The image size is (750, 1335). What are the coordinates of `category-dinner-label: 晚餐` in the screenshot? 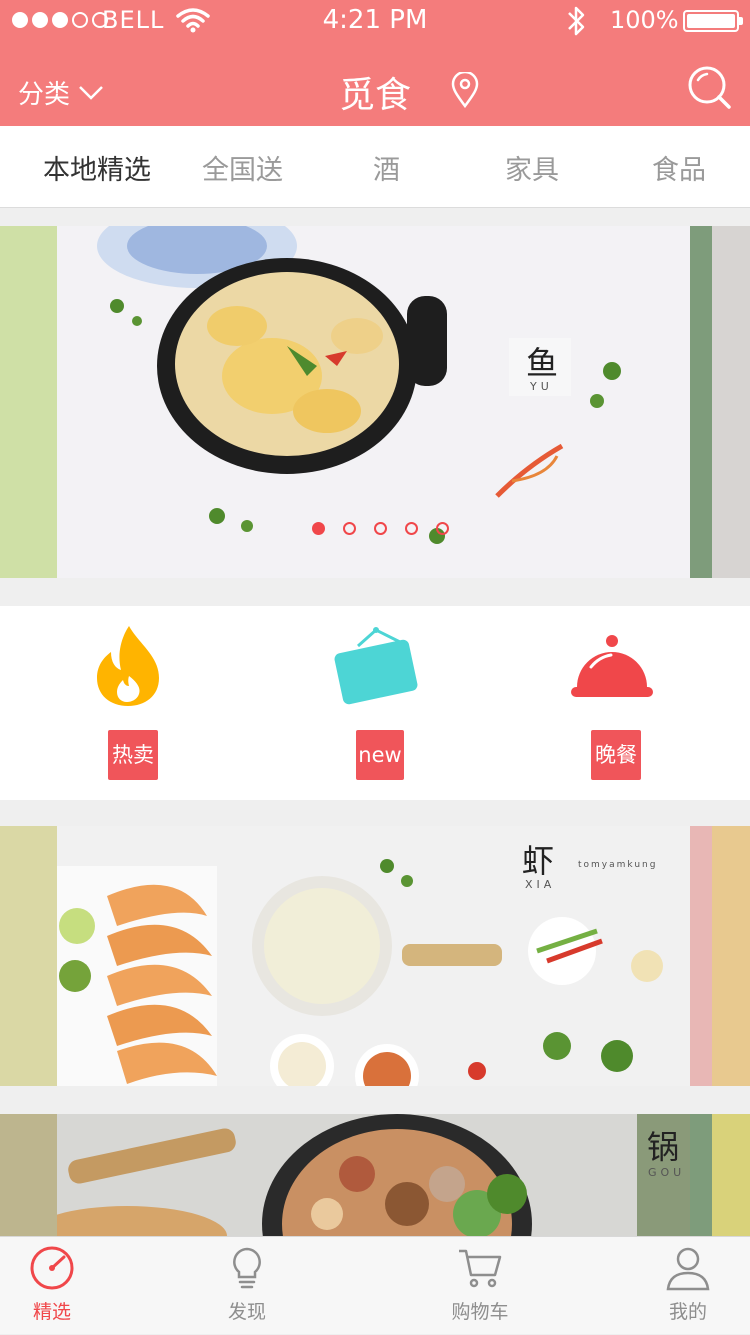 It's located at (616, 755).